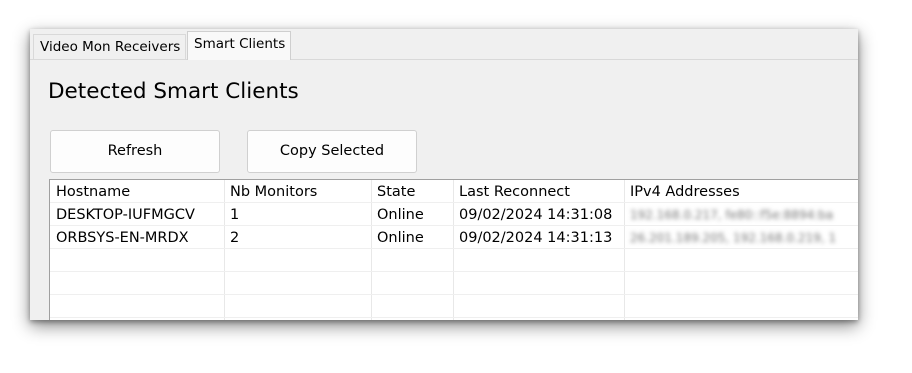  What do you see at coordinates (732, 215) in the screenshot?
I see `ipv4-cell: 192.168.0.217, fe80::f5e:8894:ba` at bounding box center [732, 215].